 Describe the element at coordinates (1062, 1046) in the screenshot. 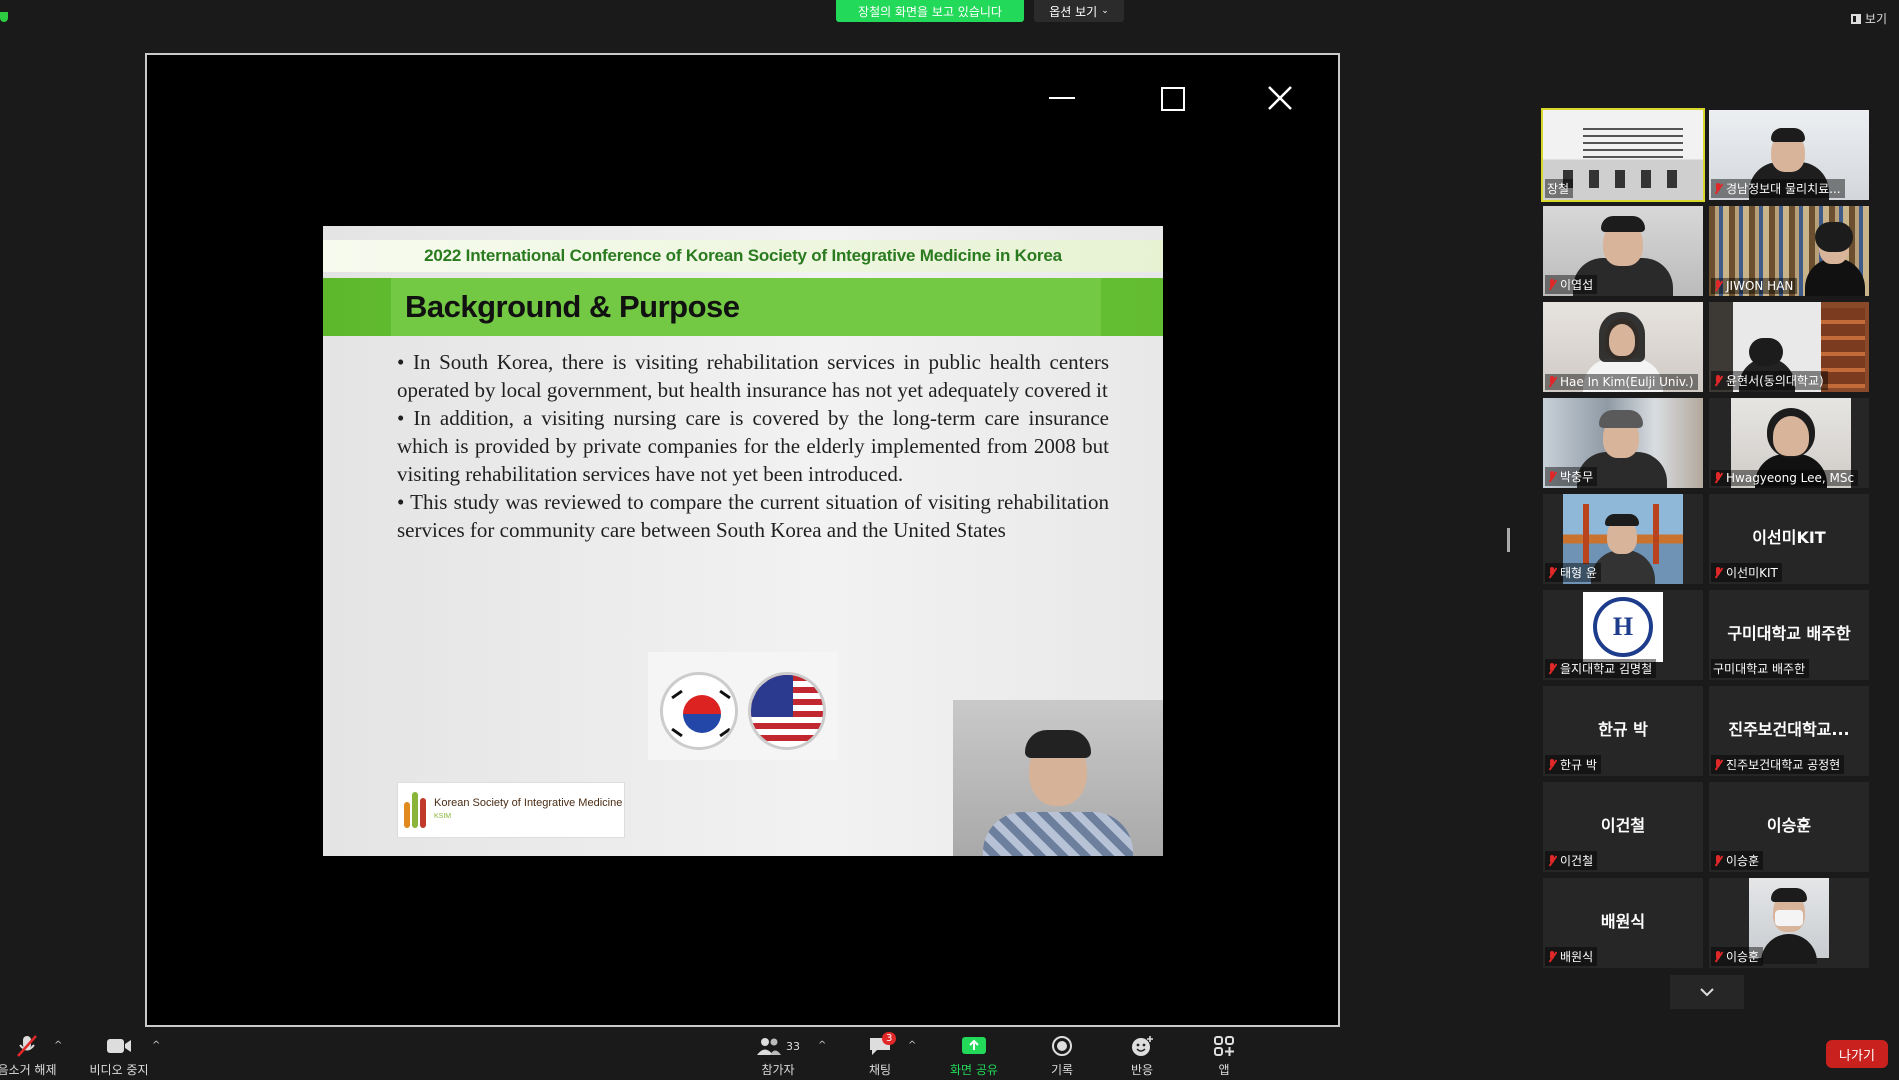

I see `record-icon` at that location.